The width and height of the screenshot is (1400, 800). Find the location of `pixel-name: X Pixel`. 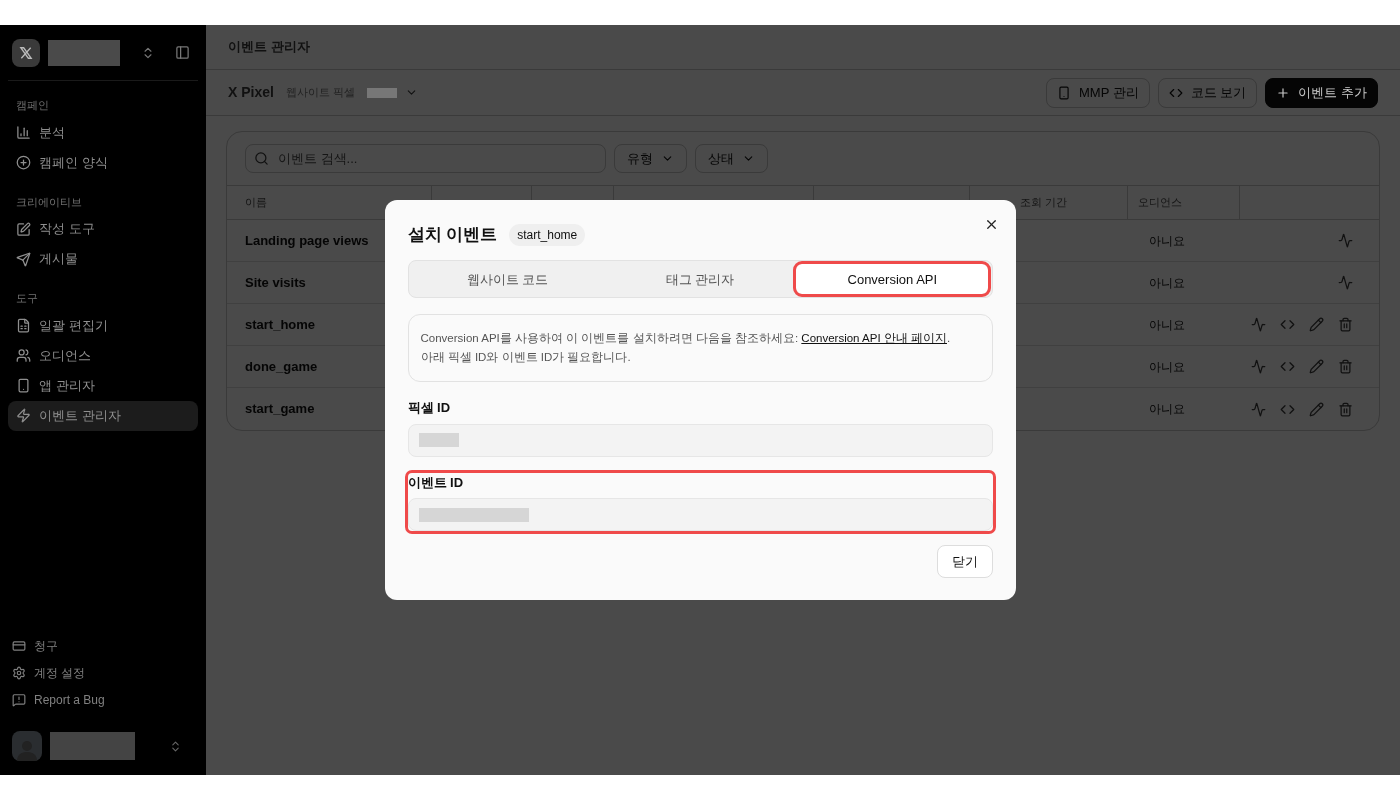

pixel-name: X Pixel is located at coordinates (251, 92).